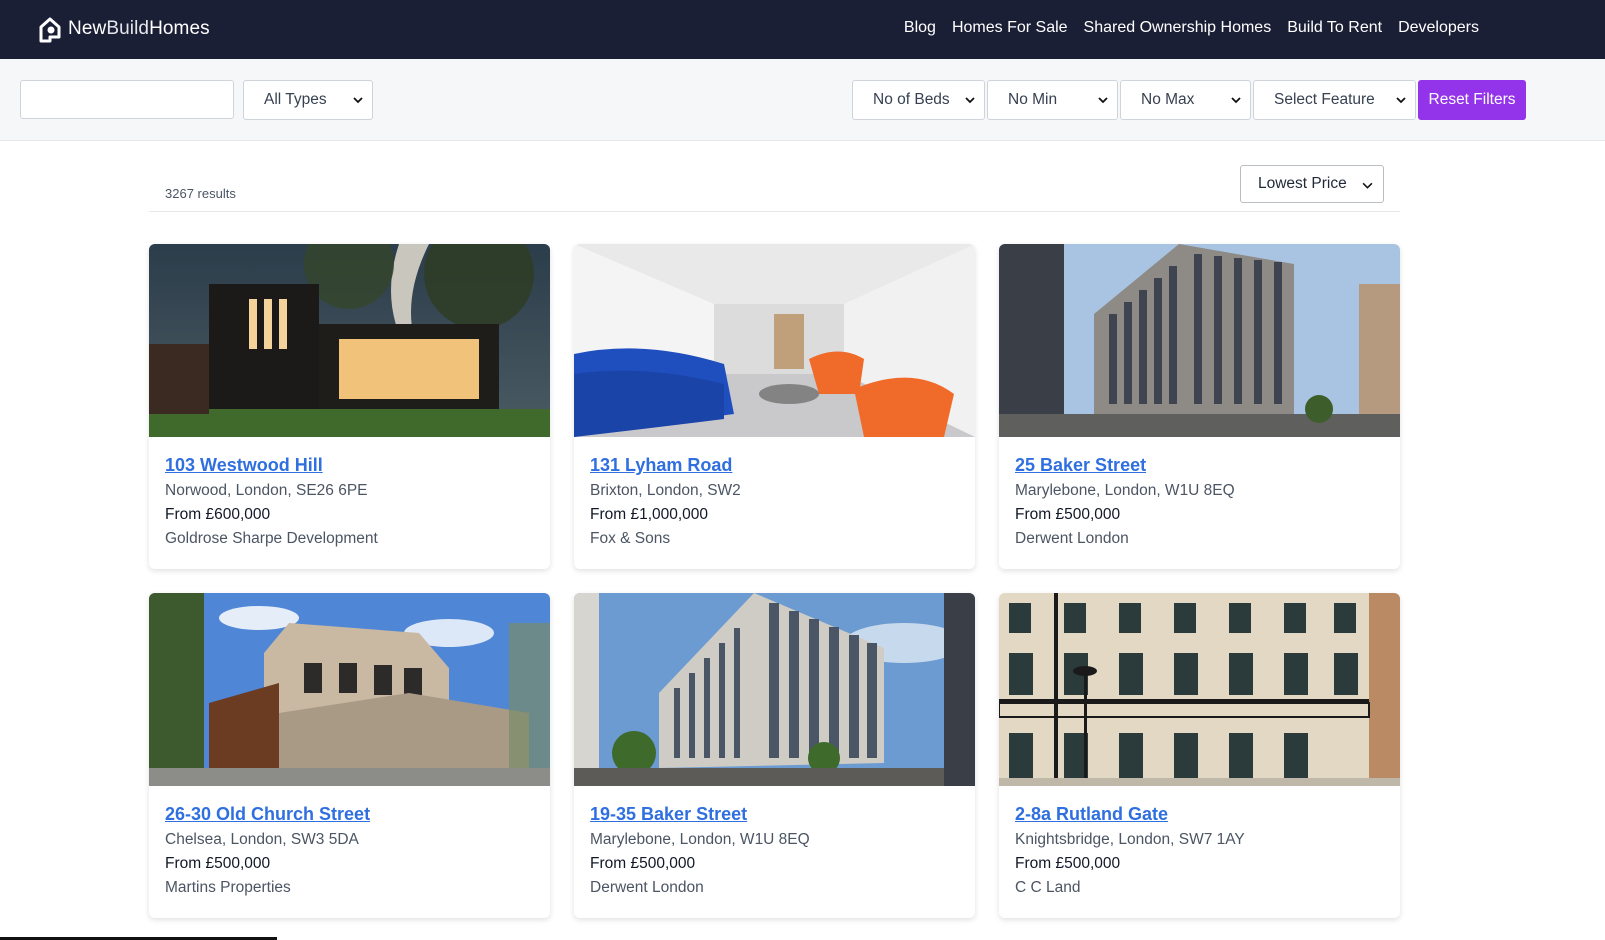 The height and width of the screenshot is (940, 1605). Describe the element at coordinates (1091, 814) in the screenshot. I see `listing-title-link: 2-8a Rutland Gate` at that location.